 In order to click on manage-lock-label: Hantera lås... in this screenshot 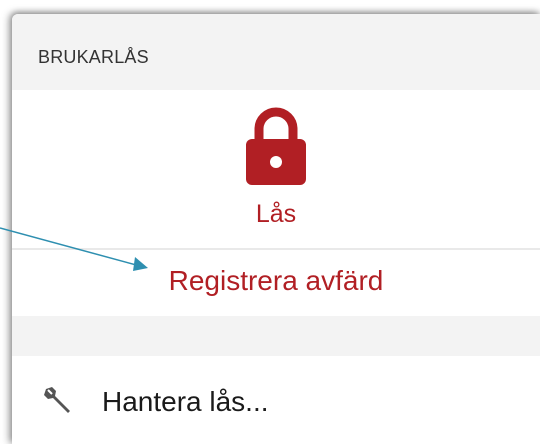, I will do `click(185, 401)`.